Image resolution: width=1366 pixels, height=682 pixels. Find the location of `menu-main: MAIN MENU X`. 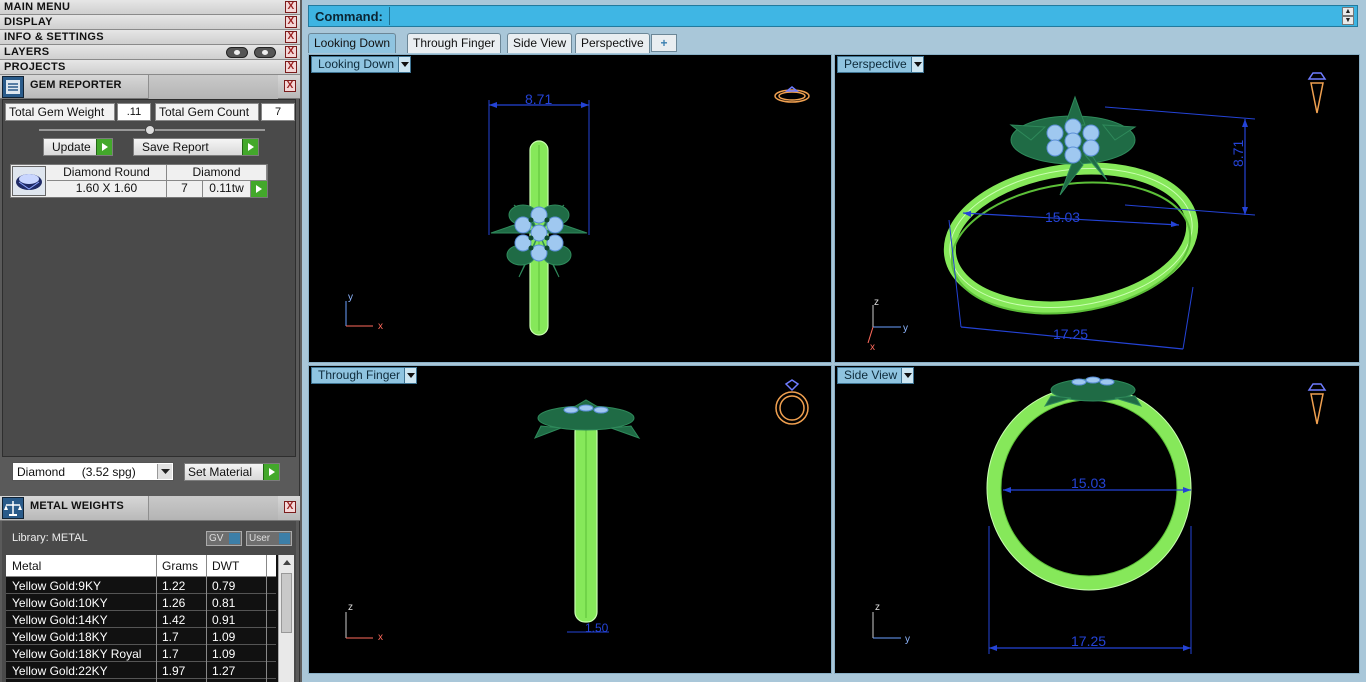

menu-main: MAIN MENU X is located at coordinates (150, 7).